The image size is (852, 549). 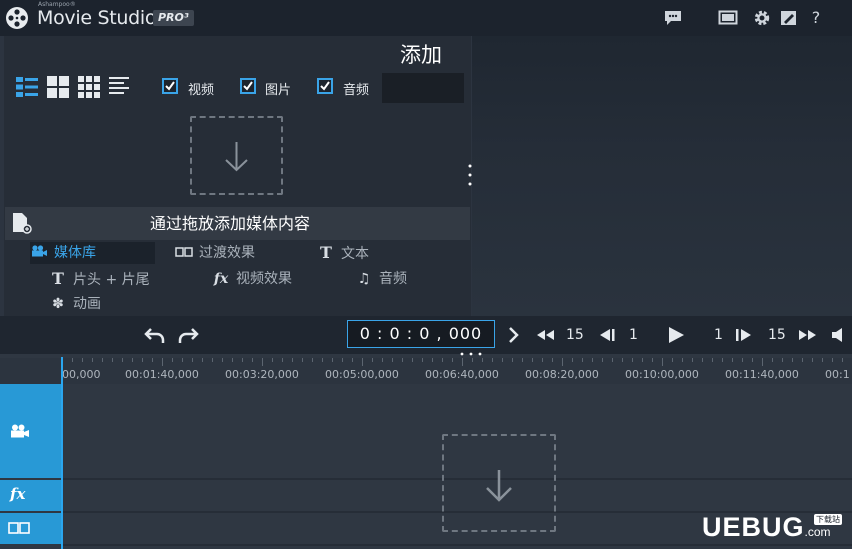 I want to click on category-intro-outro: T 片头 + 片尾, so click(x=99, y=279).